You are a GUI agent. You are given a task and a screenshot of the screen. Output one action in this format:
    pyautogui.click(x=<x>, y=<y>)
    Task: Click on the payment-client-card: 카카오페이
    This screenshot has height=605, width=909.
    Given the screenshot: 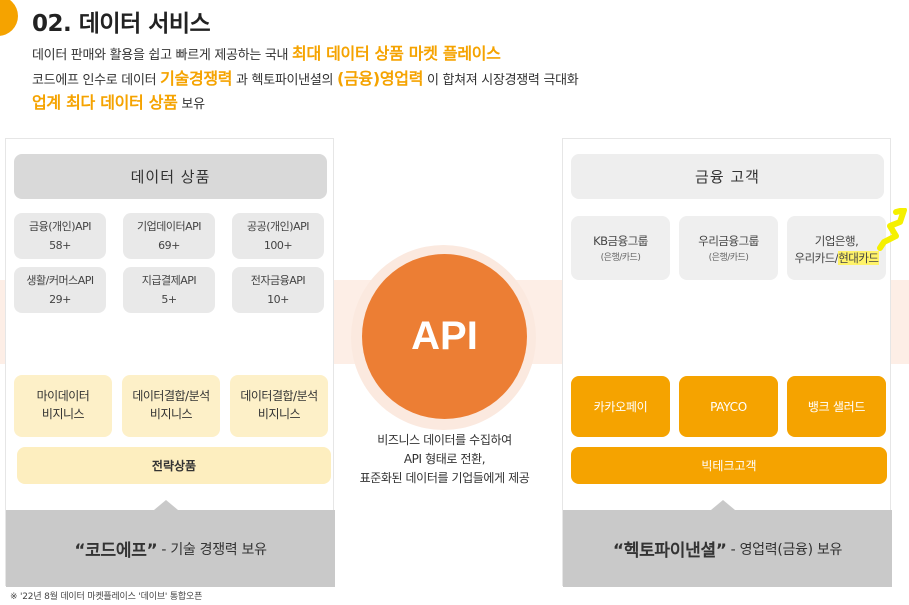 What is the action you would take?
    pyautogui.click(x=620, y=406)
    